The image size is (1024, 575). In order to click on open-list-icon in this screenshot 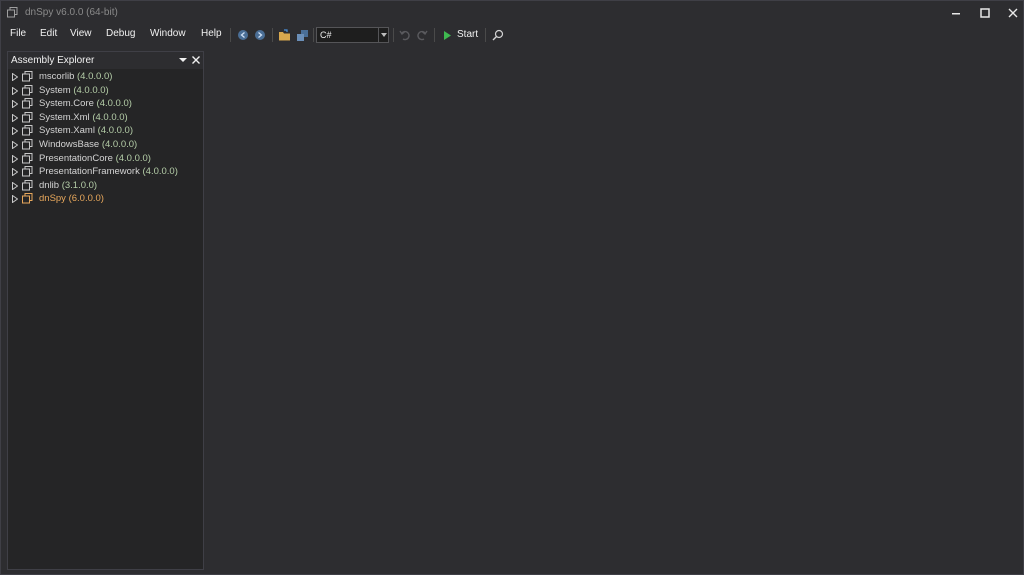, I will do `click(302, 35)`.